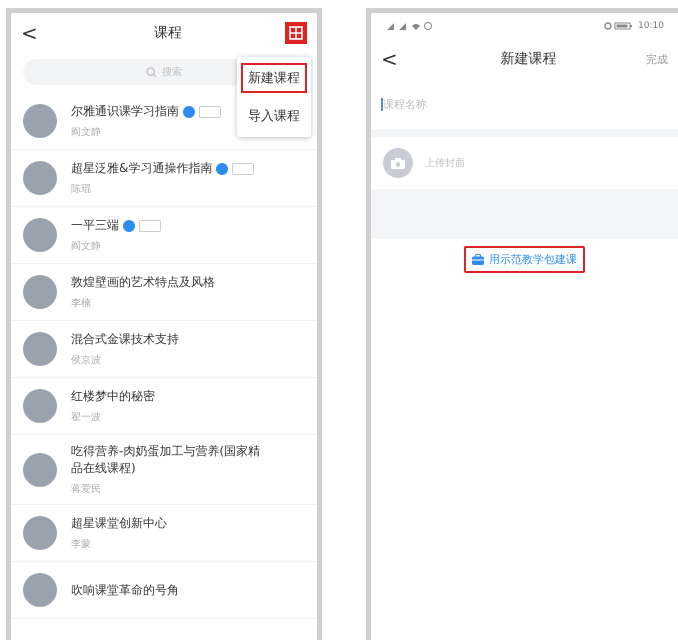 This screenshot has width=678, height=640. Describe the element at coordinates (81, 303) in the screenshot. I see `teacher-name: 李楠` at that location.